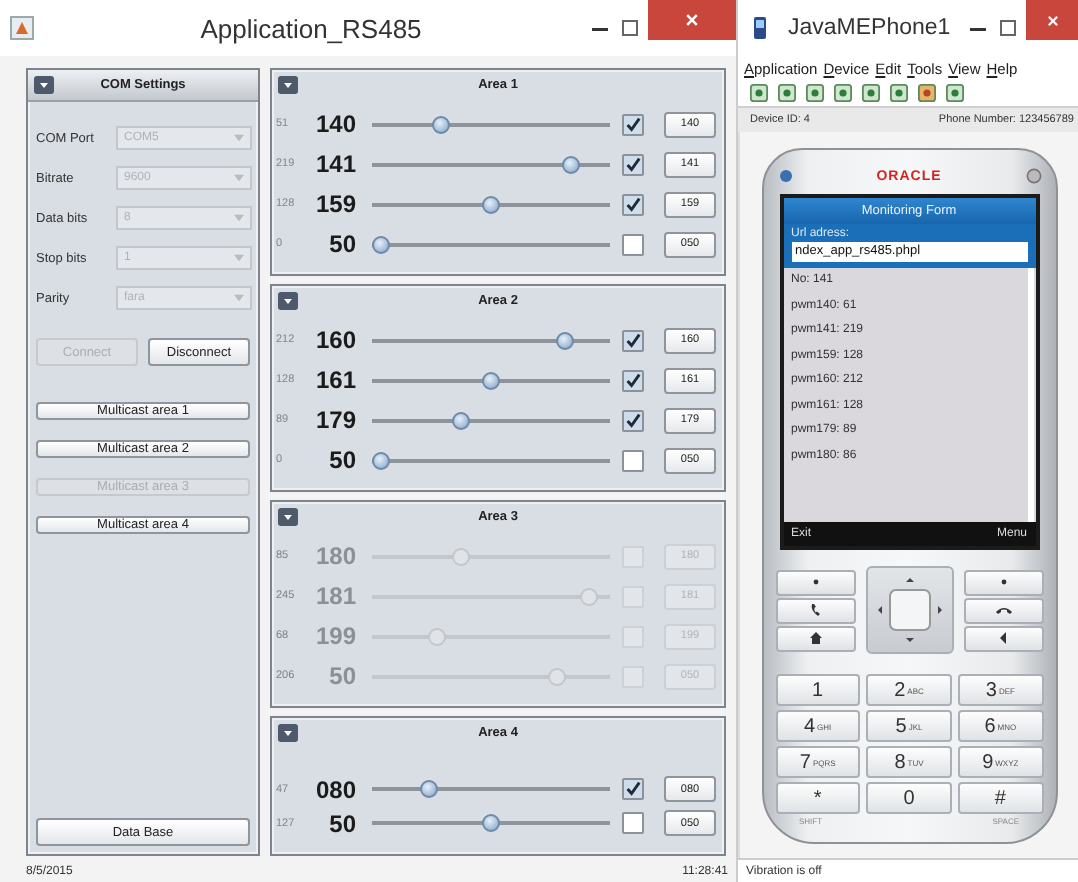 The image size is (1078, 882). What do you see at coordinates (869, 28) in the screenshot?
I see `window-title: JavaMEPhone1` at bounding box center [869, 28].